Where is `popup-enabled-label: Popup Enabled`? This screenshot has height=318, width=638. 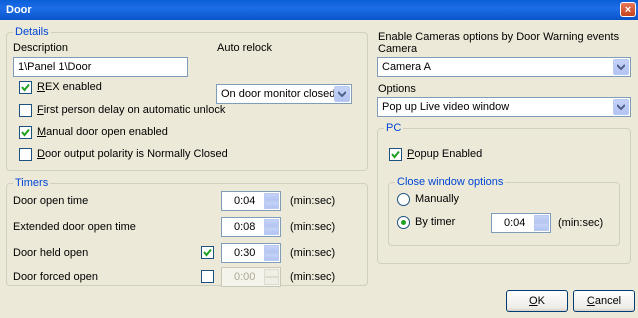
popup-enabled-label: Popup Enabled is located at coordinates (445, 154).